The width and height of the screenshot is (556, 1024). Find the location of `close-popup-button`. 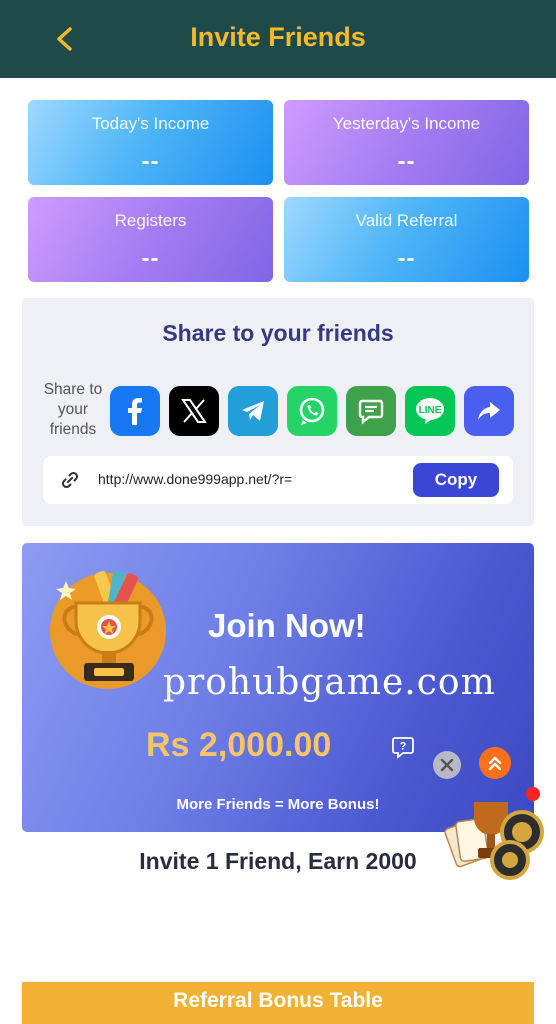

close-popup-button is located at coordinates (447, 765).